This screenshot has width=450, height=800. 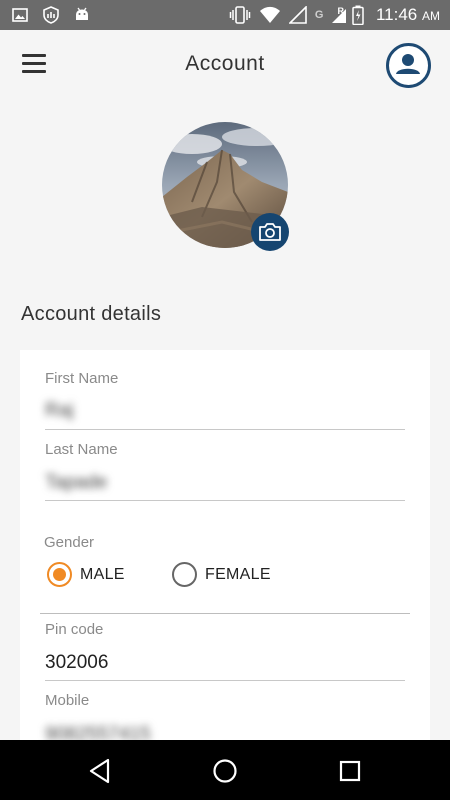 What do you see at coordinates (225, 613) in the screenshot?
I see `divider` at bounding box center [225, 613].